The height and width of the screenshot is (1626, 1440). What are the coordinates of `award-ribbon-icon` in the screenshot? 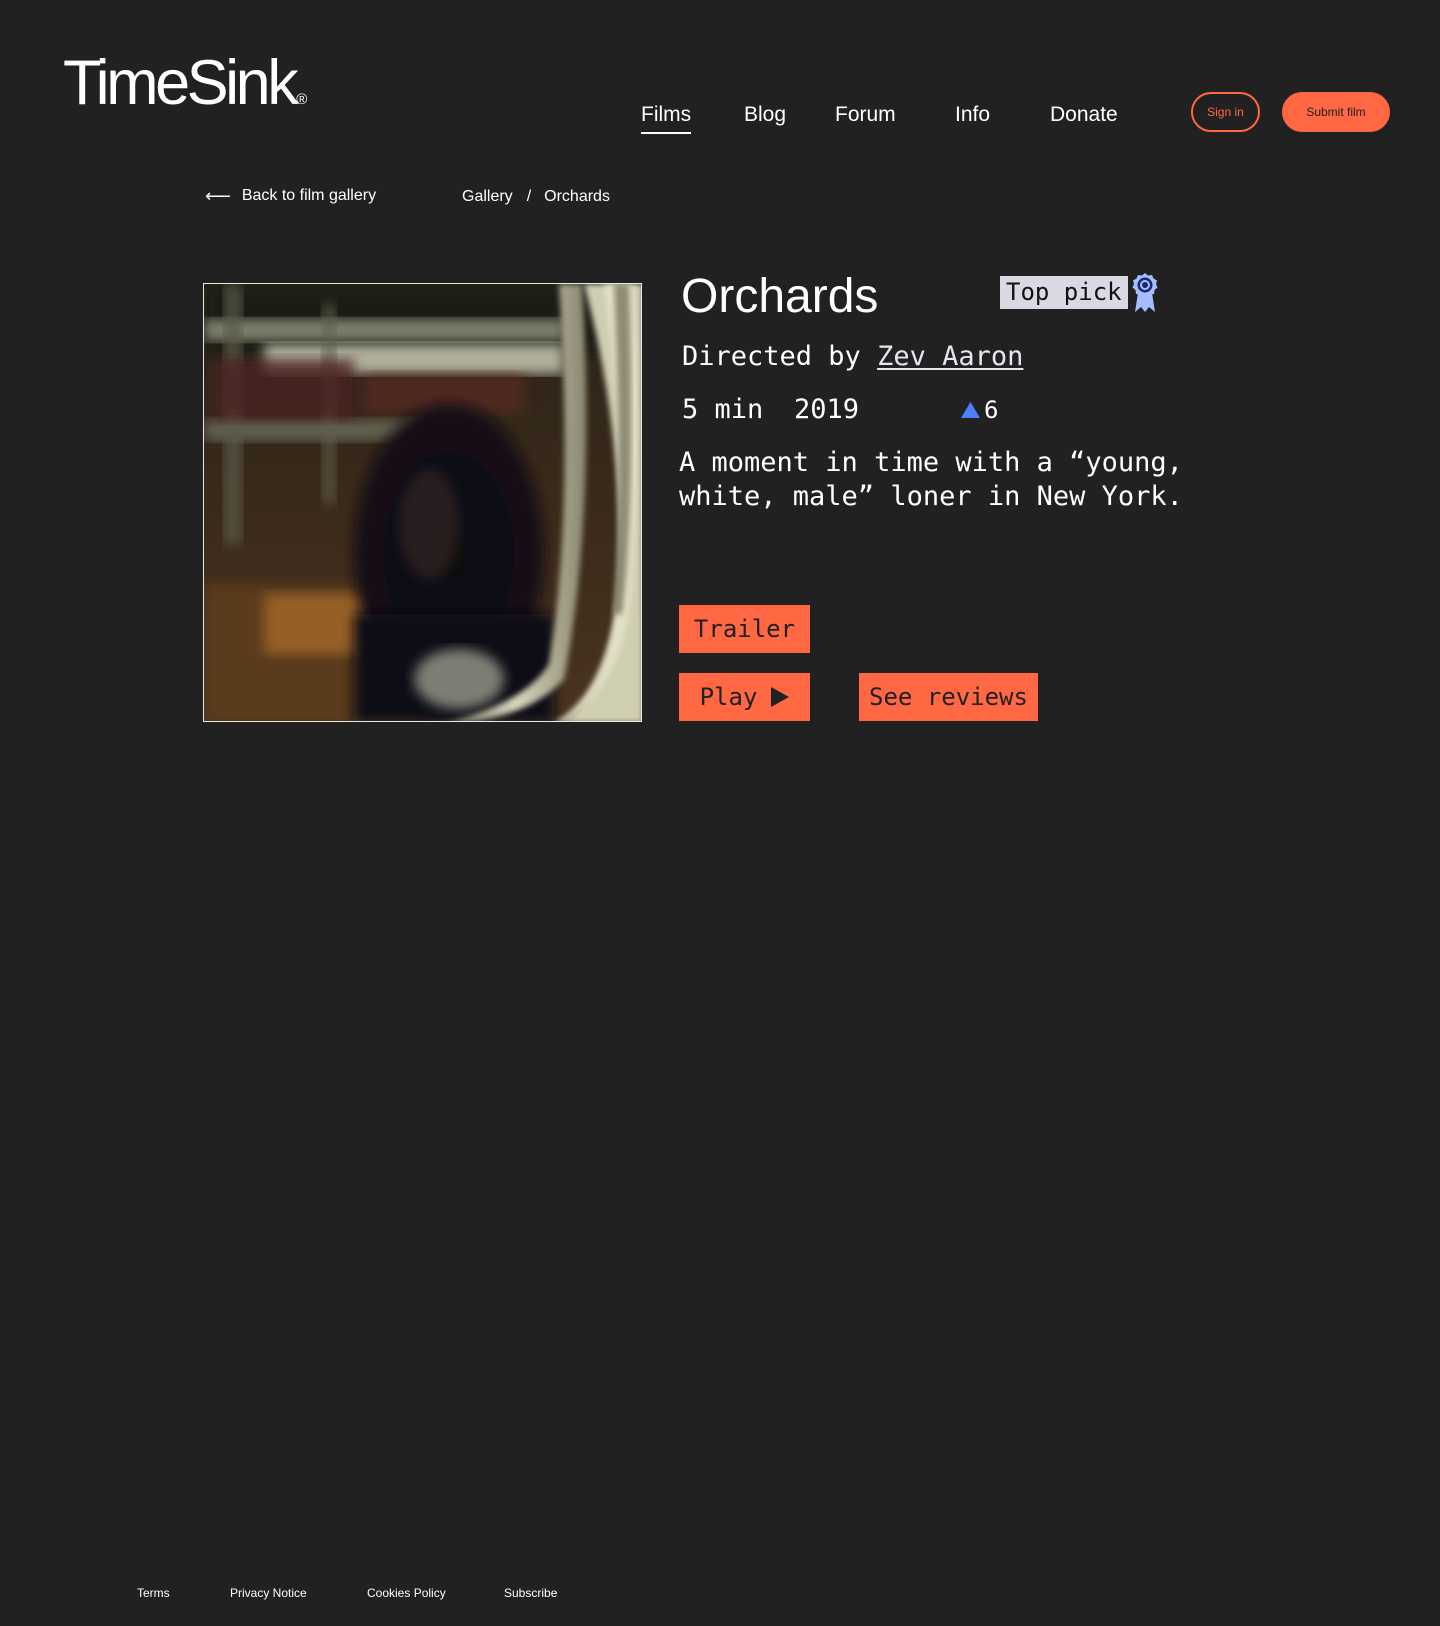 It's located at (1145, 292).